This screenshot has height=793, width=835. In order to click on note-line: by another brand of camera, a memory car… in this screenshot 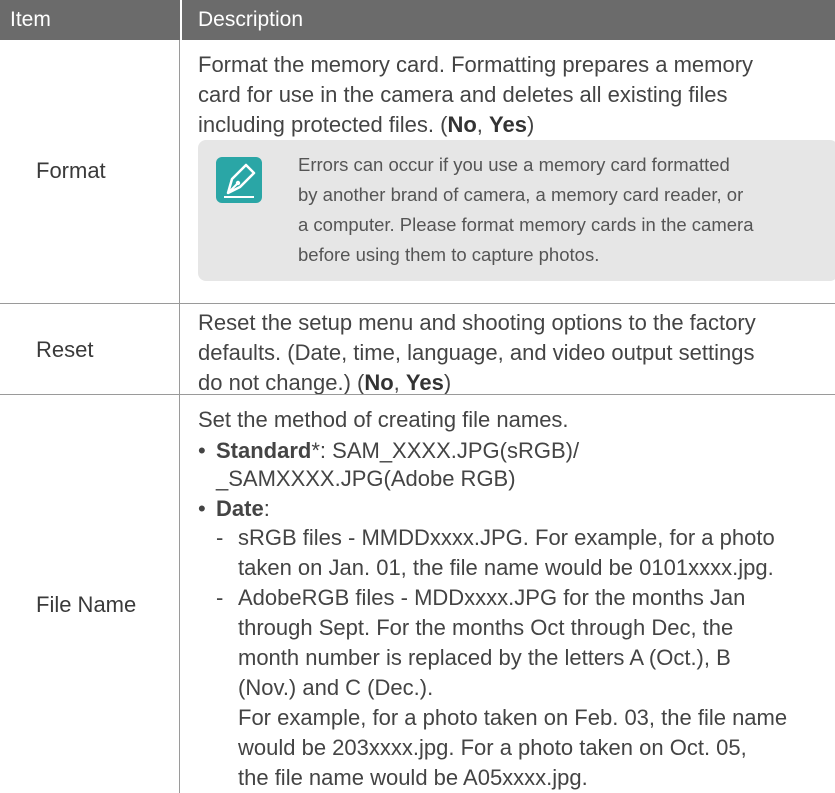, I will do `click(521, 194)`.